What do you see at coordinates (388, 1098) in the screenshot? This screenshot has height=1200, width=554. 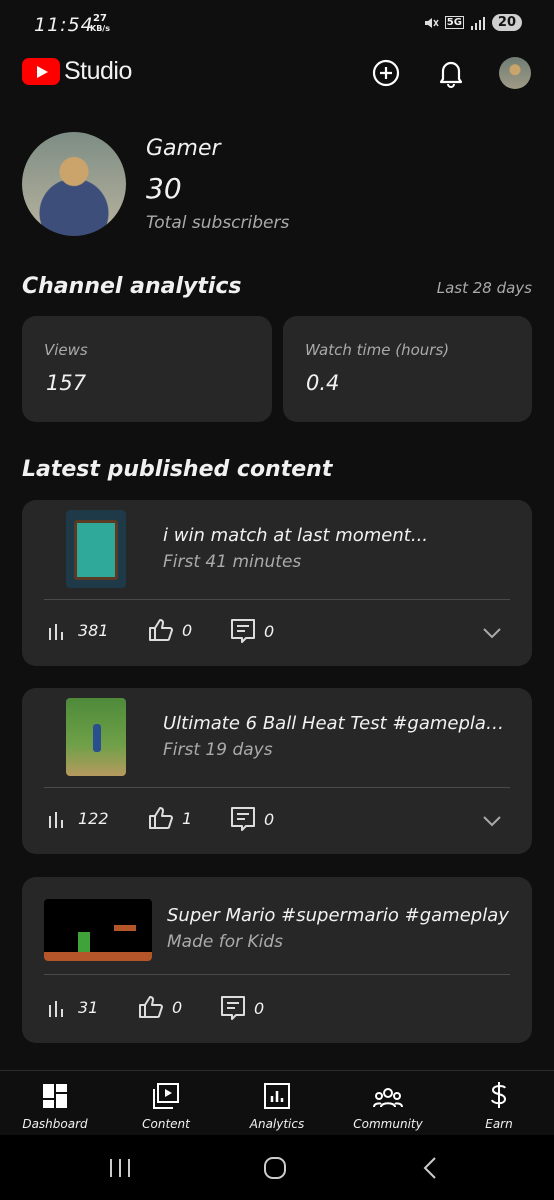 I see `community-icon` at bounding box center [388, 1098].